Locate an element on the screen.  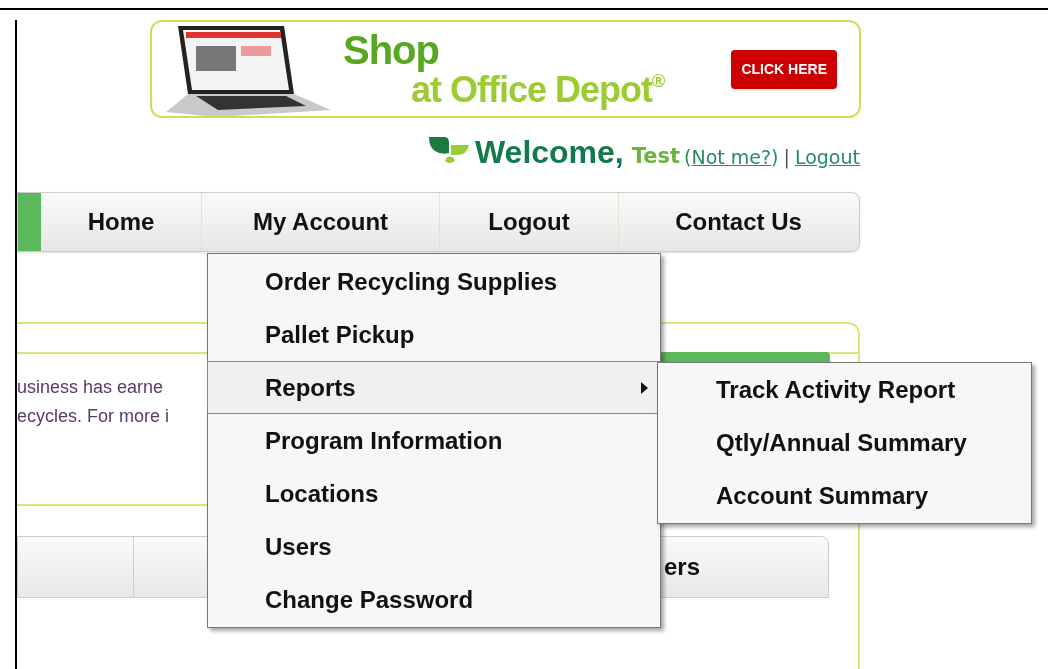
banner: Shop at Office Depot® CLICK HERE is located at coordinates (505, 69).